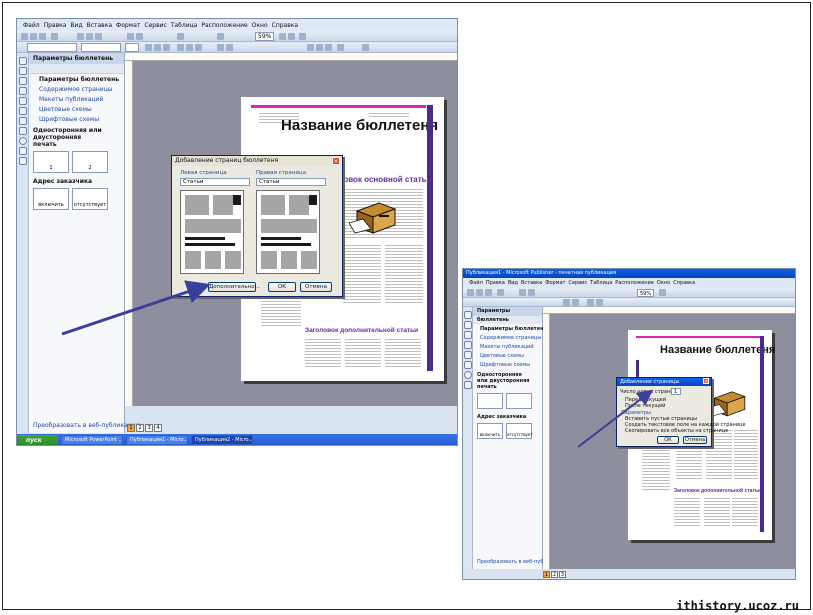 Image resolution: width=813 pixels, height=615 pixels. What do you see at coordinates (76, 109) in the screenshot?
I see `task-pane-item-color-schemes: Цветовые схемы` at bounding box center [76, 109].